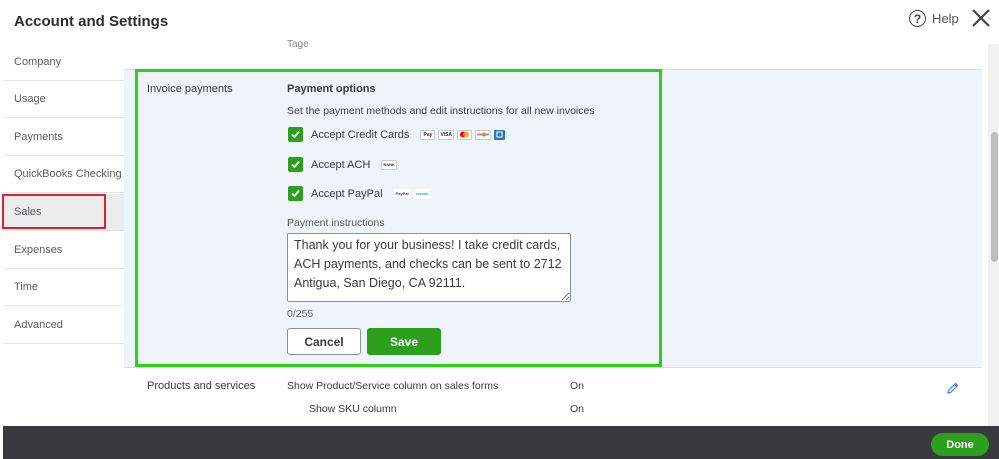  Describe the element at coordinates (324, 341) in the screenshot. I see `cancel-button: Cancel` at that location.